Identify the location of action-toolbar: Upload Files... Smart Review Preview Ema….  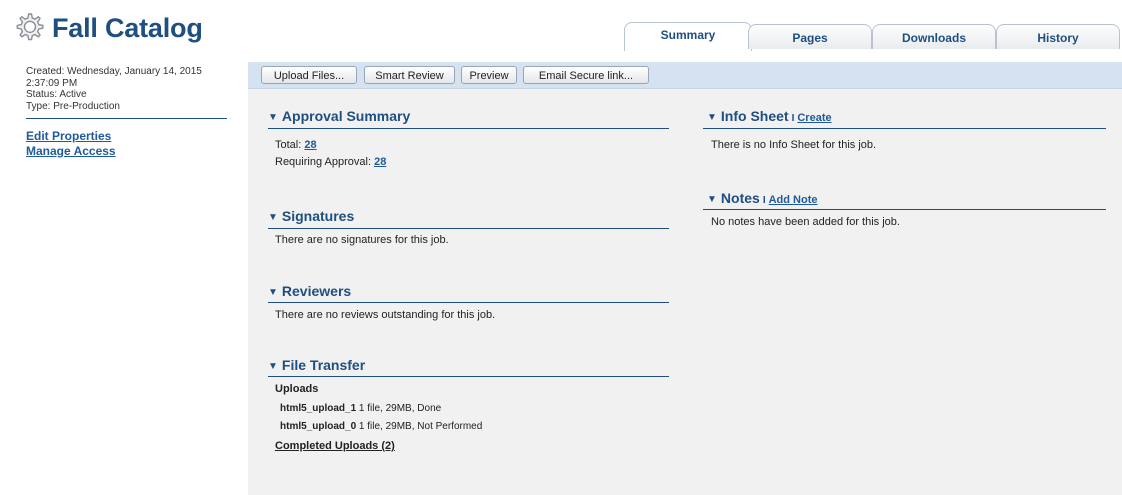
(685, 75).